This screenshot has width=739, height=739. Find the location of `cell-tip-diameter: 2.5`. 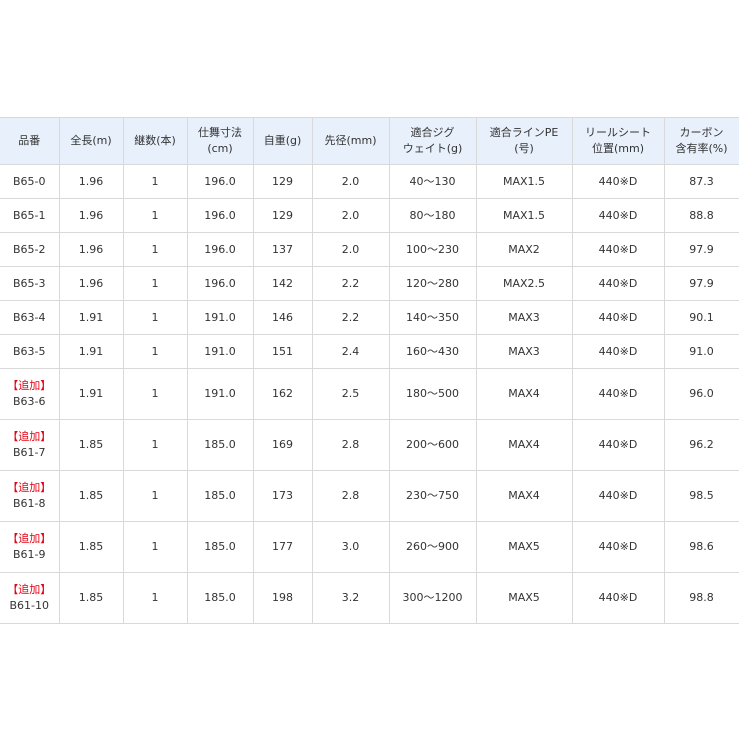

cell-tip-diameter: 2.5 is located at coordinates (350, 394).